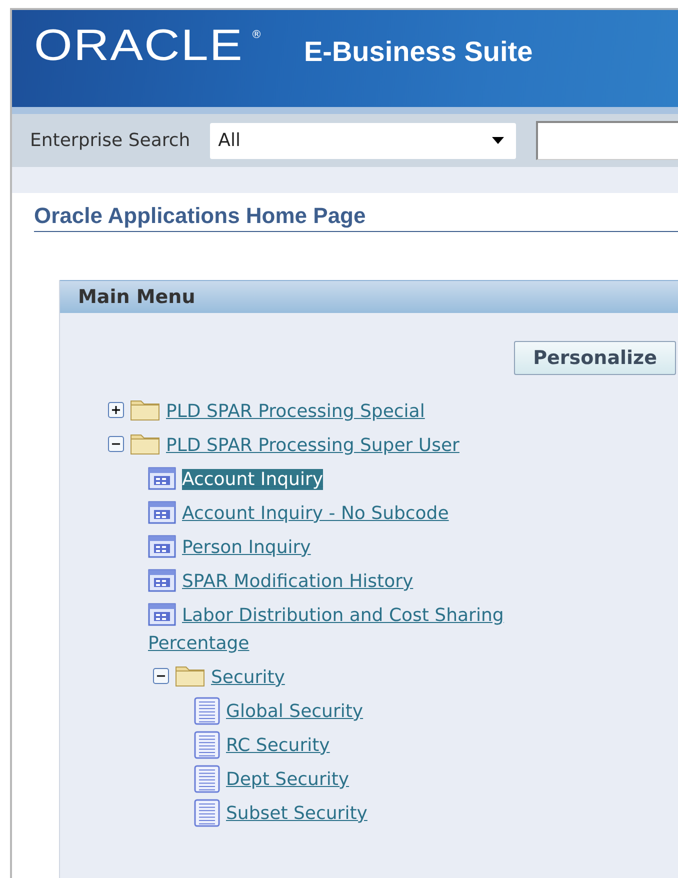 The height and width of the screenshot is (878, 678). I want to click on menu-link: Security, so click(248, 677).